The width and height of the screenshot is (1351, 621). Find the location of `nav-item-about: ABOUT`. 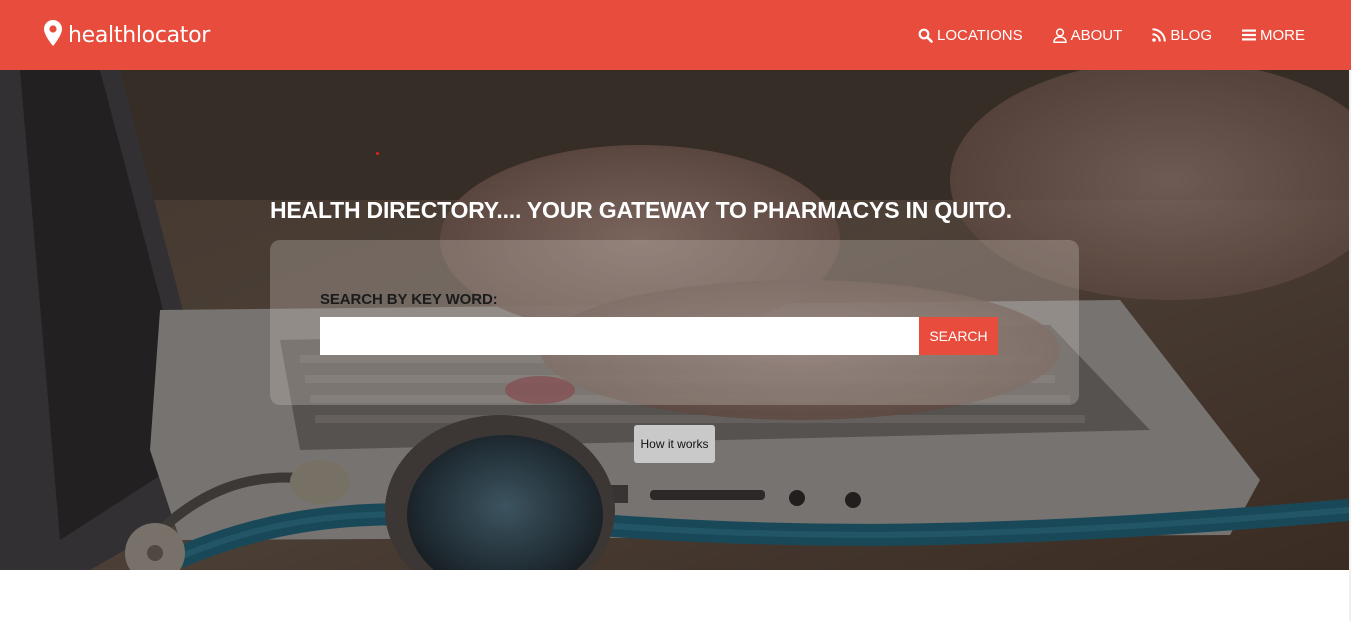

nav-item-about: ABOUT is located at coordinates (1087, 35).